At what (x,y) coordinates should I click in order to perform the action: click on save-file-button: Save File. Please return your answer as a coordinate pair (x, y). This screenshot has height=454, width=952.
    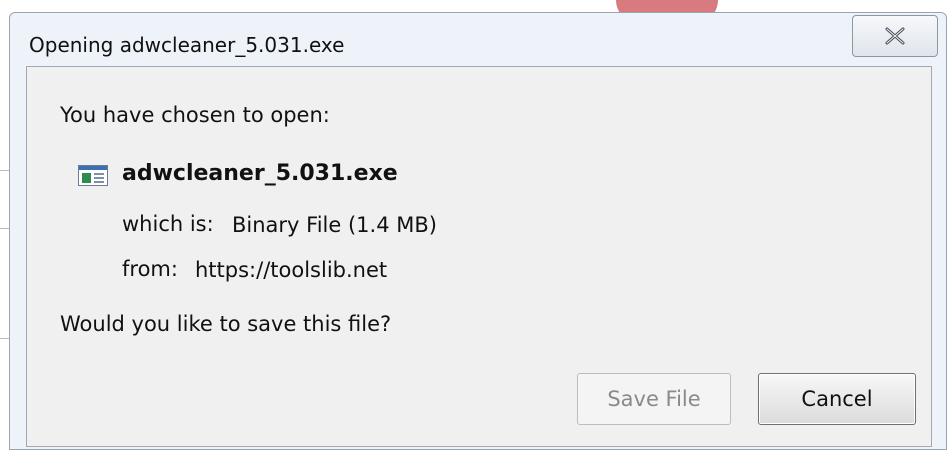
    Looking at the image, I should click on (654, 399).